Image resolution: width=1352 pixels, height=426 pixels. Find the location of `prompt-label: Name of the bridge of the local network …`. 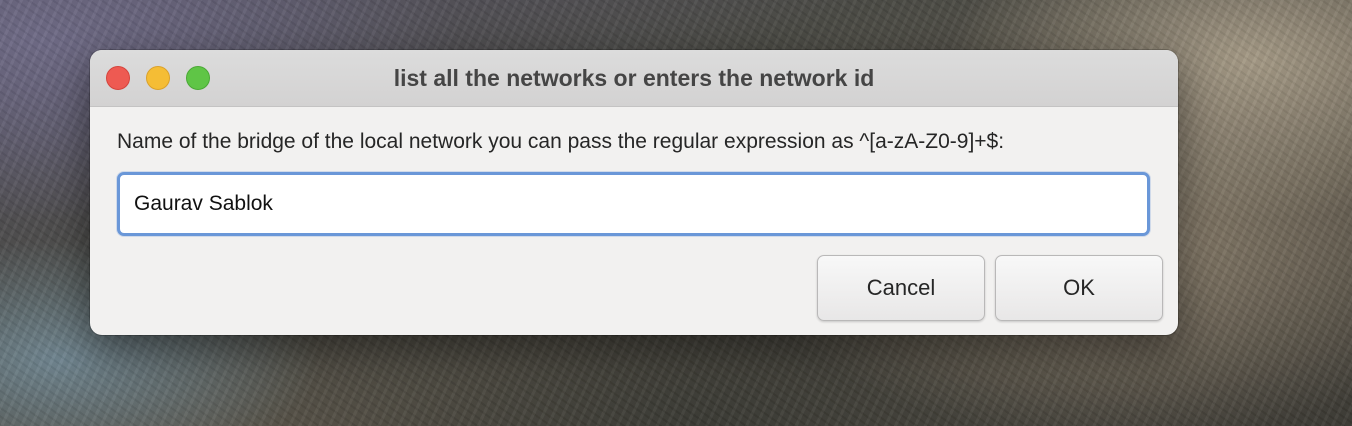

prompt-label: Name of the bridge of the local network … is located at coordinates (561, 141).